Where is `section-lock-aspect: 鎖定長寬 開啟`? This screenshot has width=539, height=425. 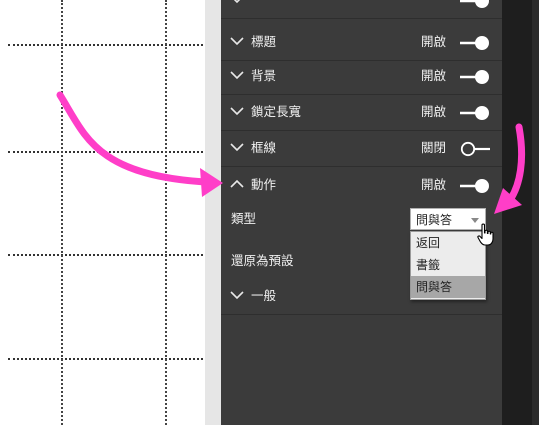 section-lock-aspect: 鎖定長寬 開啟 is located at coordinates (361, 112).